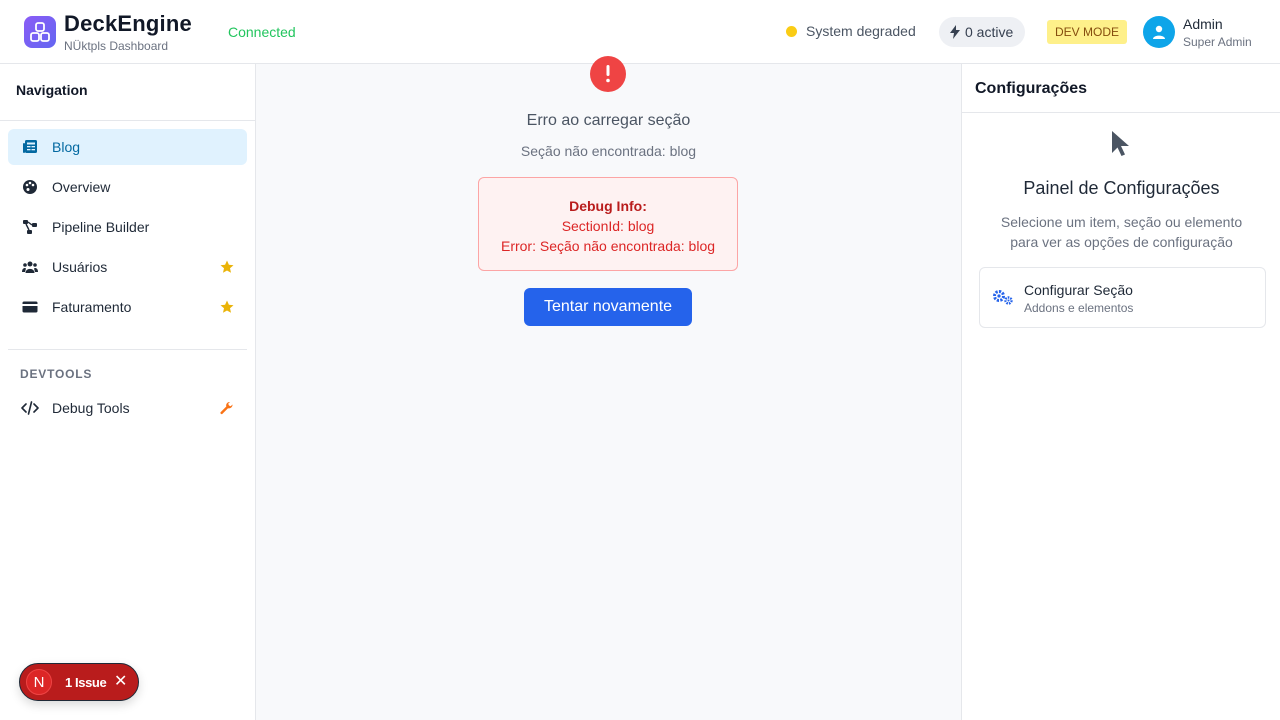 The height and width of the screenshot is (720, 1280). What do you see at coordinates (989, 32) in the screenshot?
I see `active-count: 0 active` at bounding box center [989, 32].